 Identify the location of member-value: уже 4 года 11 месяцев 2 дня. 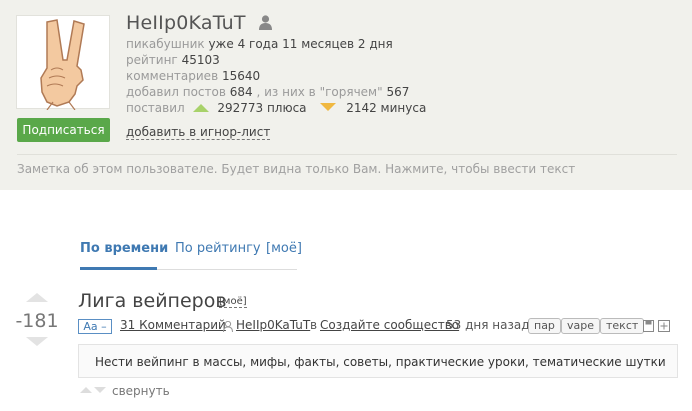
(300, 44).